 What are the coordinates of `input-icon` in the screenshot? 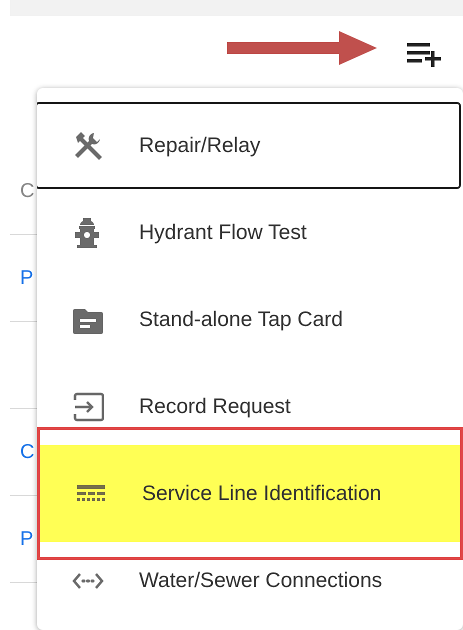 It's located at (88, 407).